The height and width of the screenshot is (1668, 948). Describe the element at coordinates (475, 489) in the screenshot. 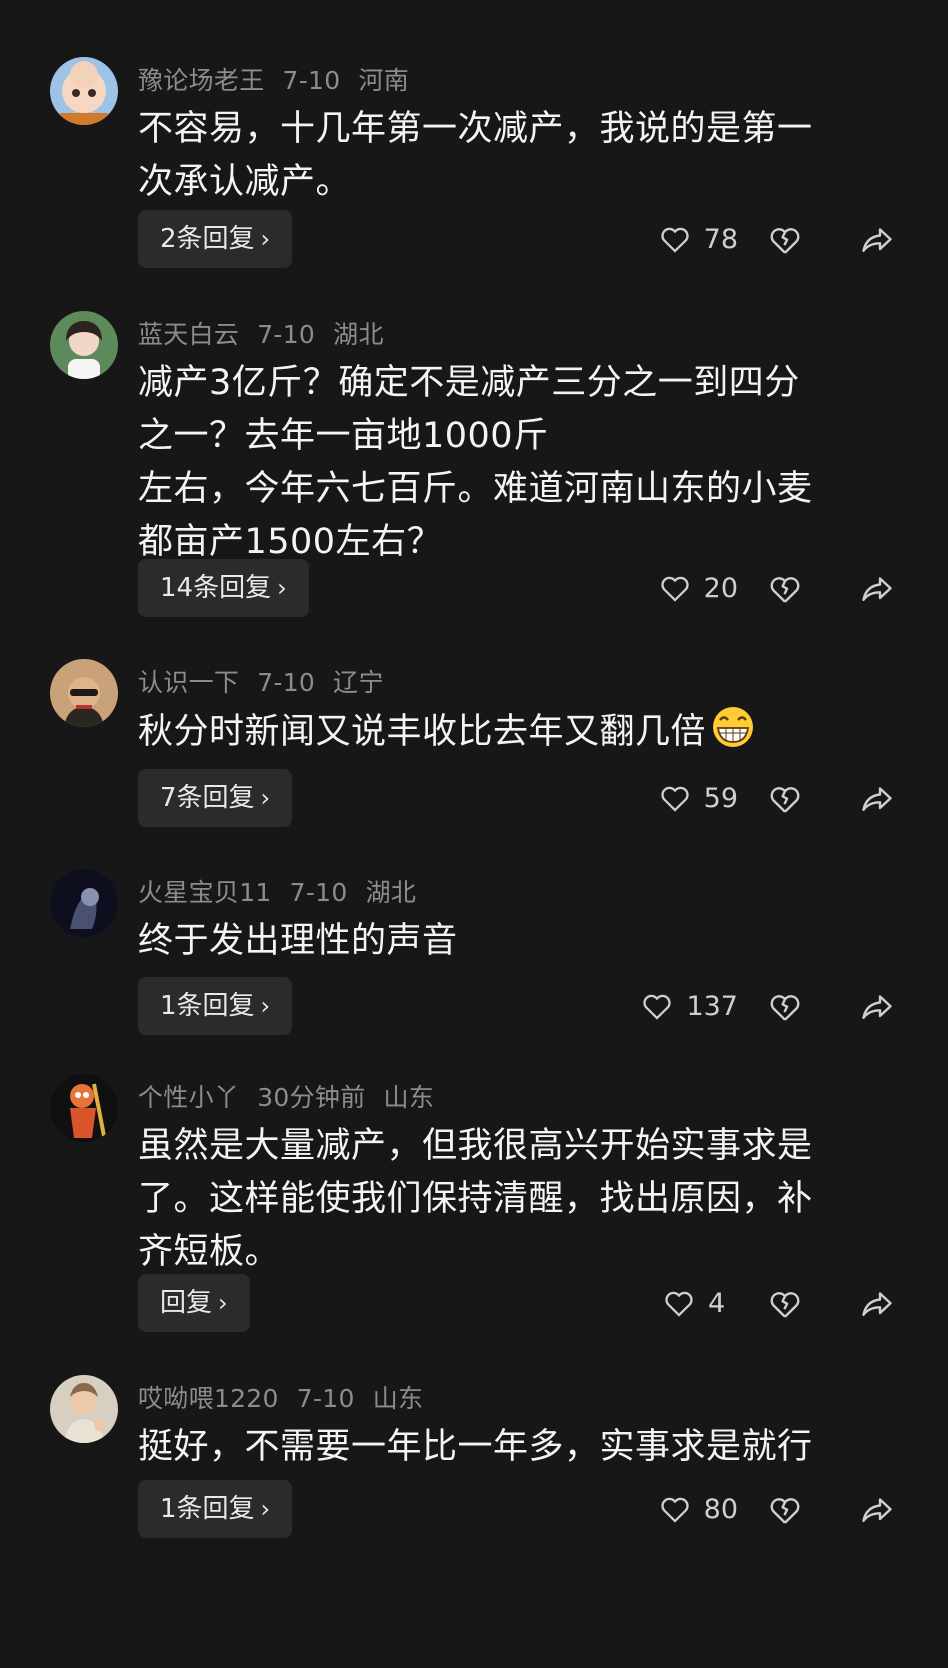

I see `comment-text-line: 左右，今年六七百斤。难道河南山东的小麦` at that location.